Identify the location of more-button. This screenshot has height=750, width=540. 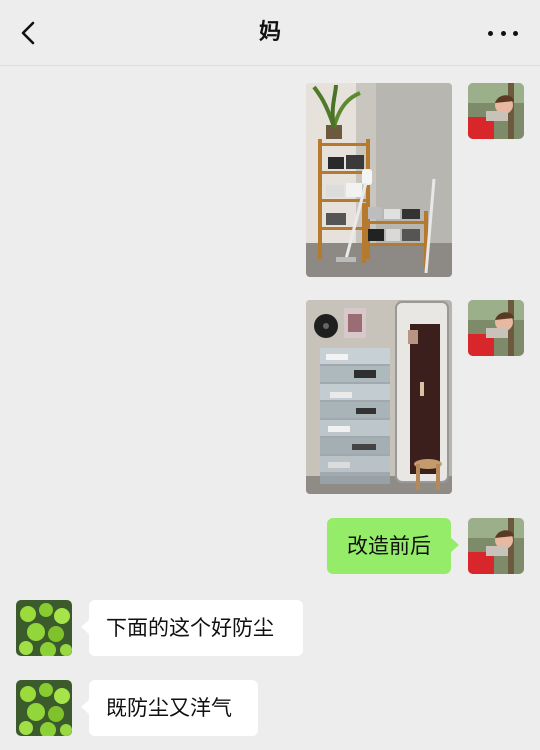
(503, 33).